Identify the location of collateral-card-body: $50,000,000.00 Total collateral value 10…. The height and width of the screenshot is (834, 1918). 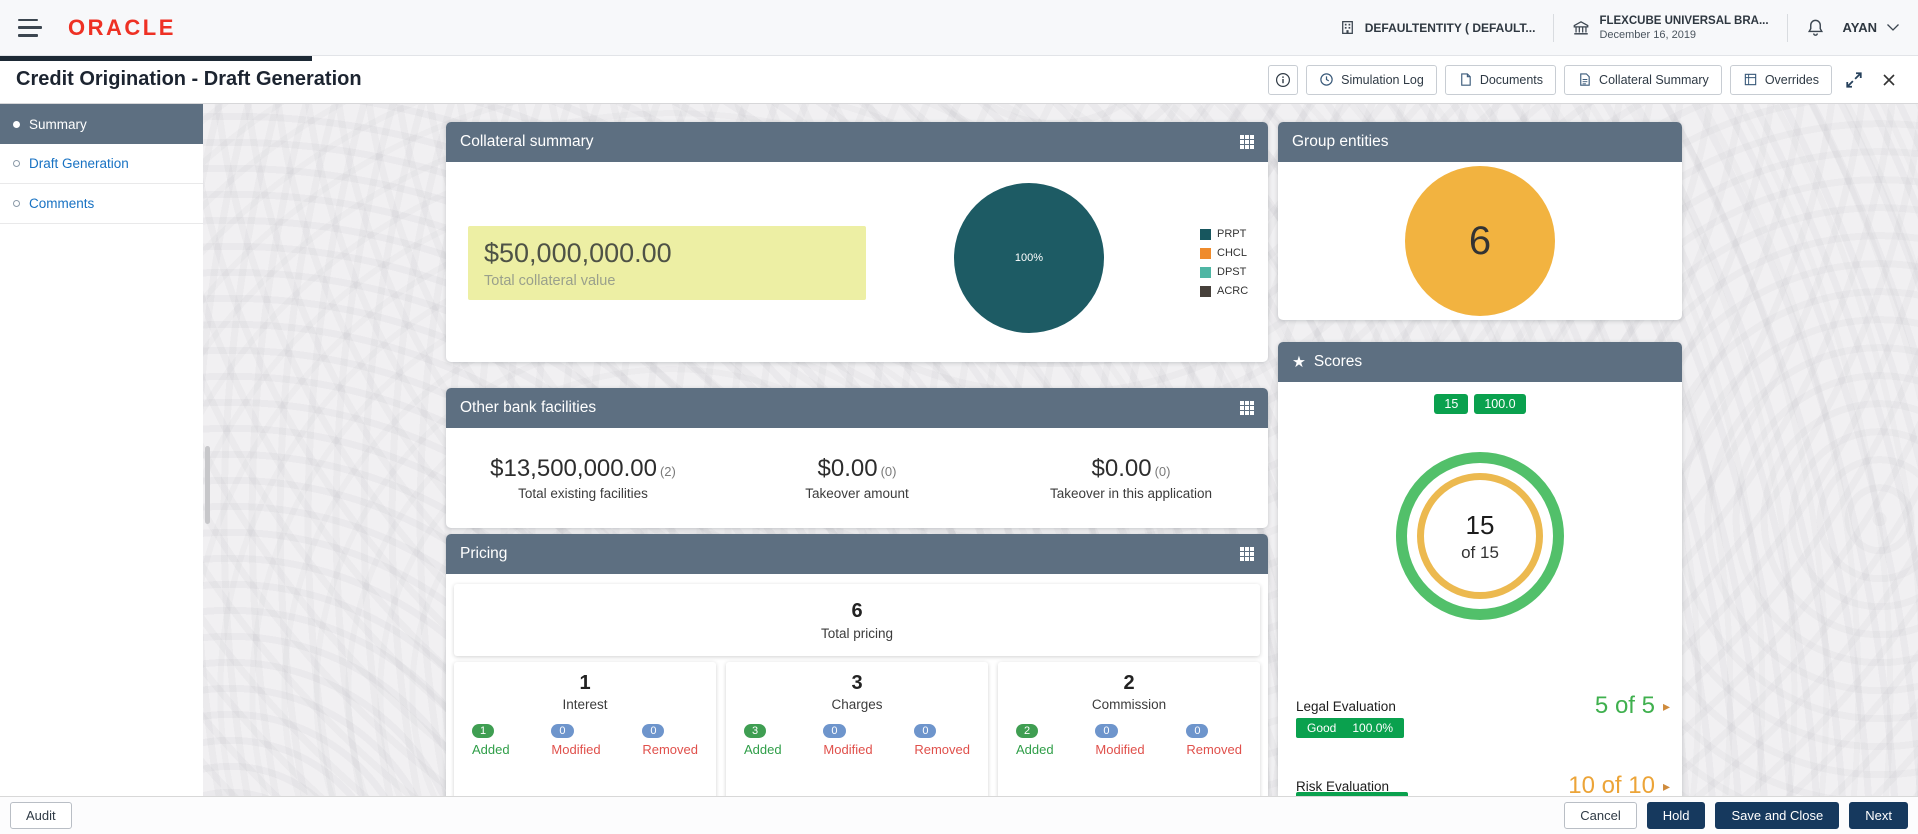
(857, 262).